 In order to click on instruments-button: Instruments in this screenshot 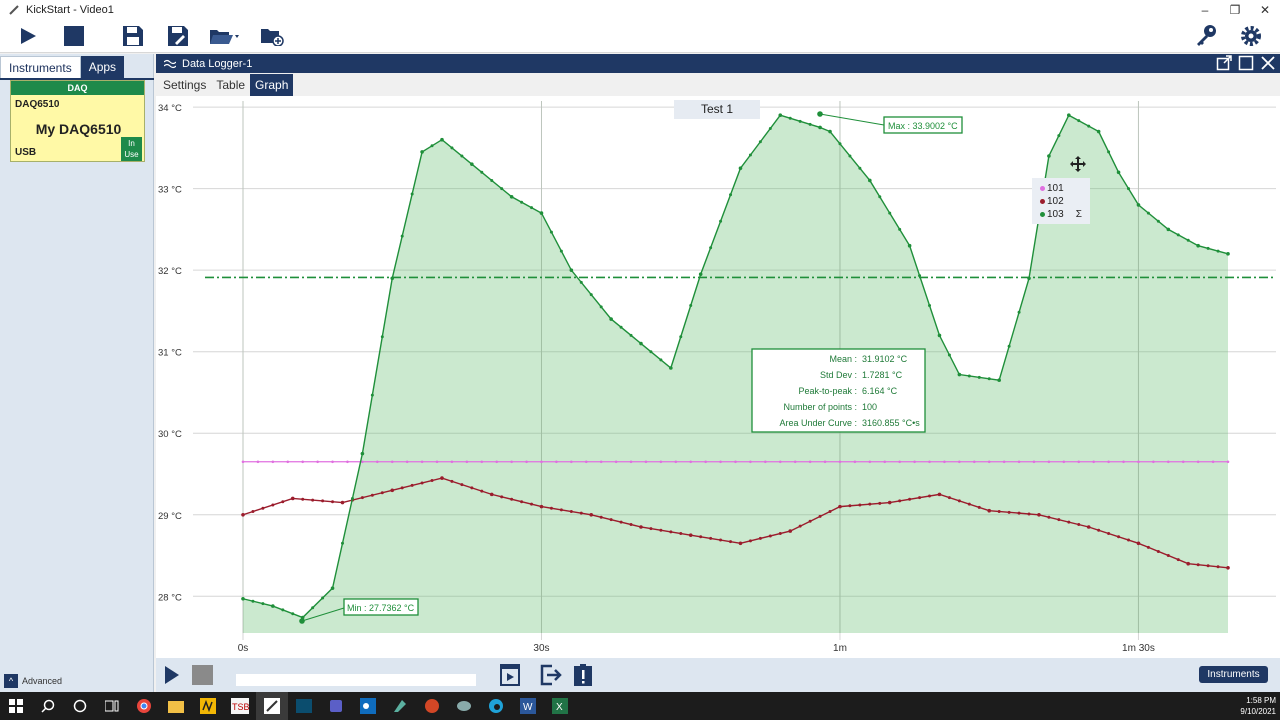, I will do `click(1233, 674)`.